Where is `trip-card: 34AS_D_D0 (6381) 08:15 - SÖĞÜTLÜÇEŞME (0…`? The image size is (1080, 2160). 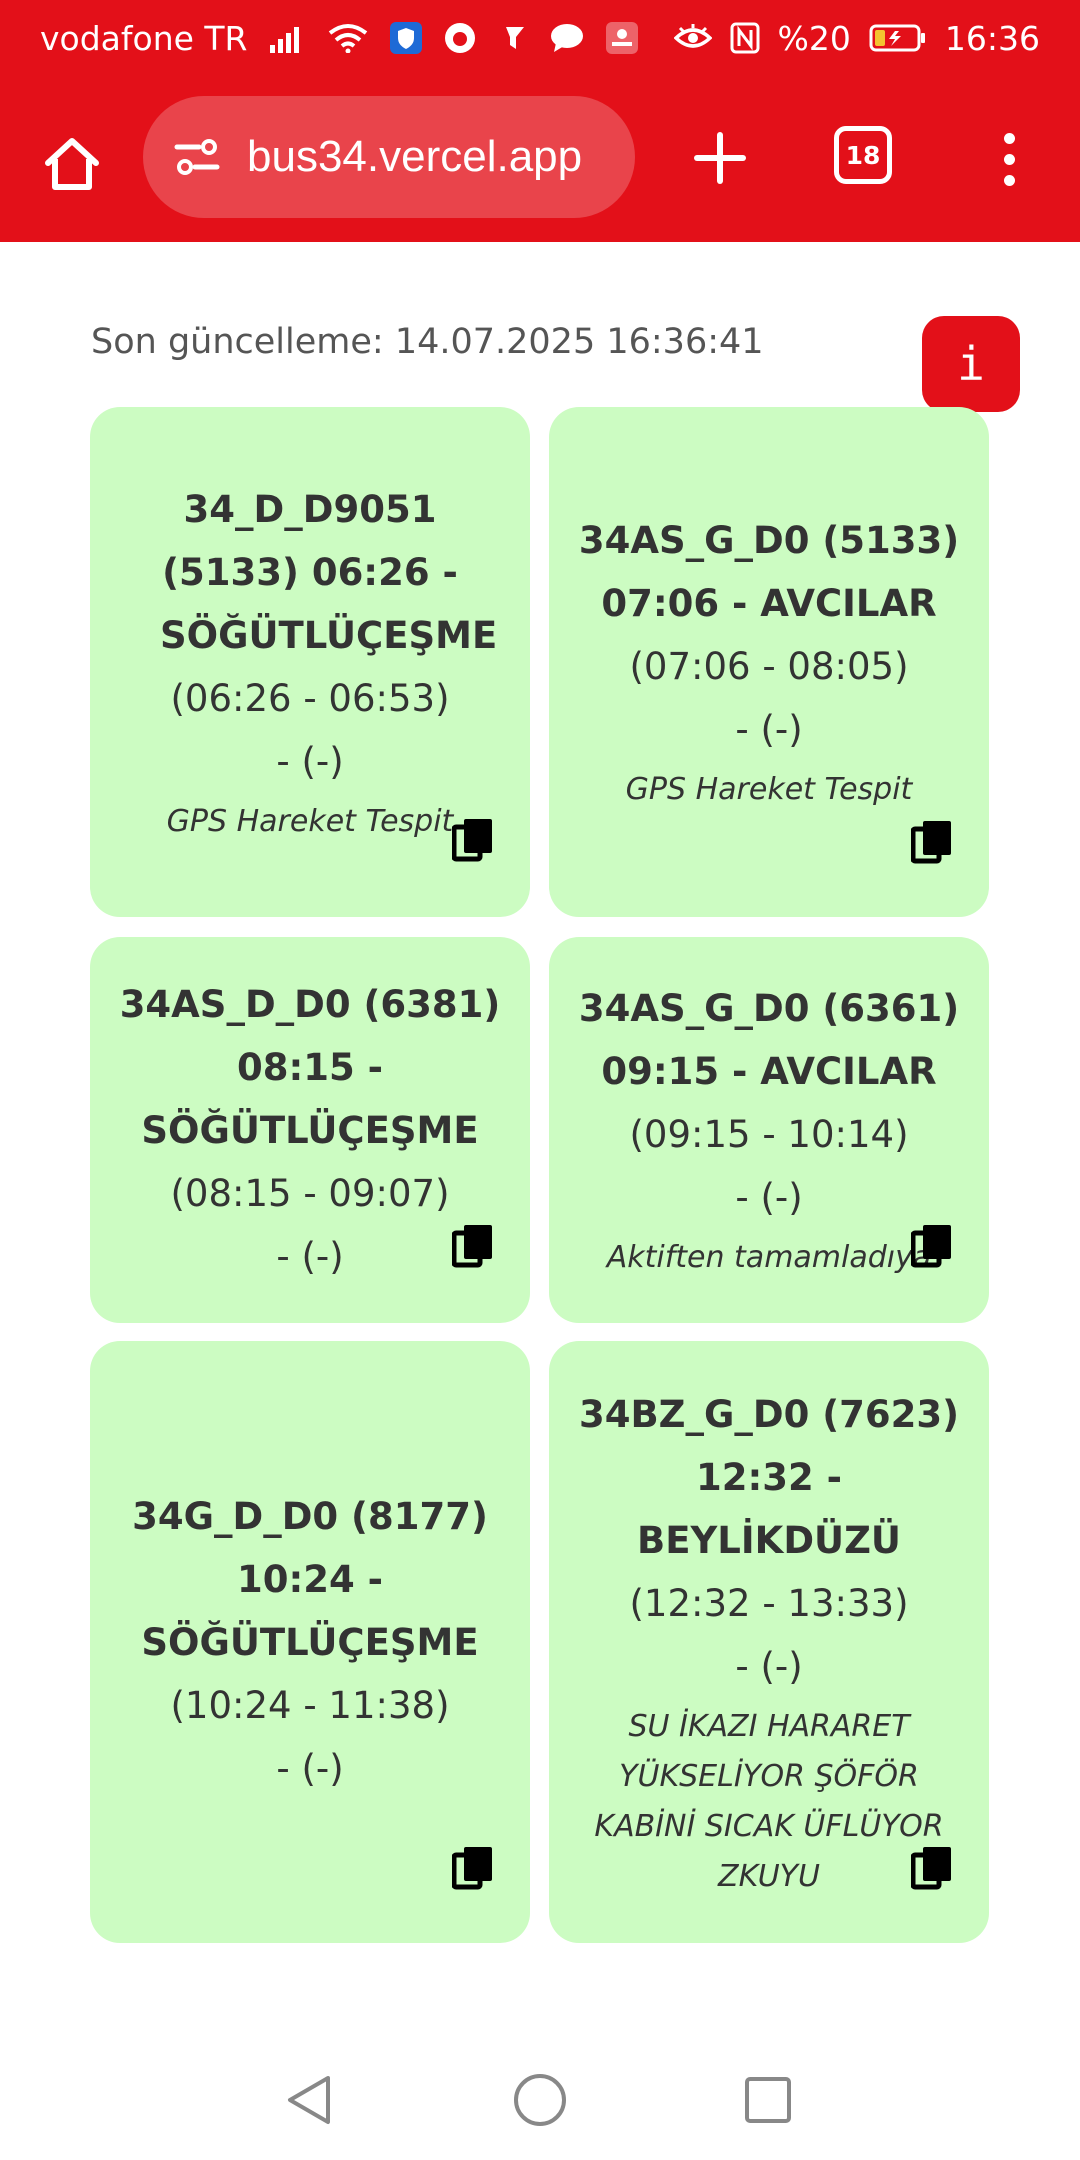 trip-card: 34AS_D_D0 (6381) 08:15 - SÖĞÜTLÜÇEŞME (0… is located at coordinates (310, 1130).